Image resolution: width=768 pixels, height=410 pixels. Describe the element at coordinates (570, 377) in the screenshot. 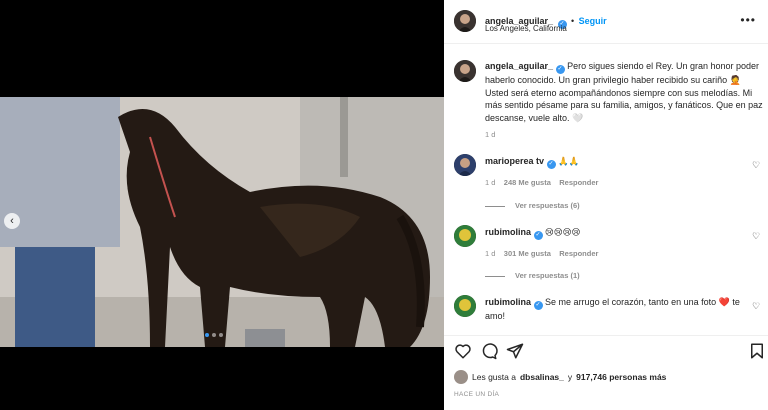

I see `likes-middle: y` at that location.